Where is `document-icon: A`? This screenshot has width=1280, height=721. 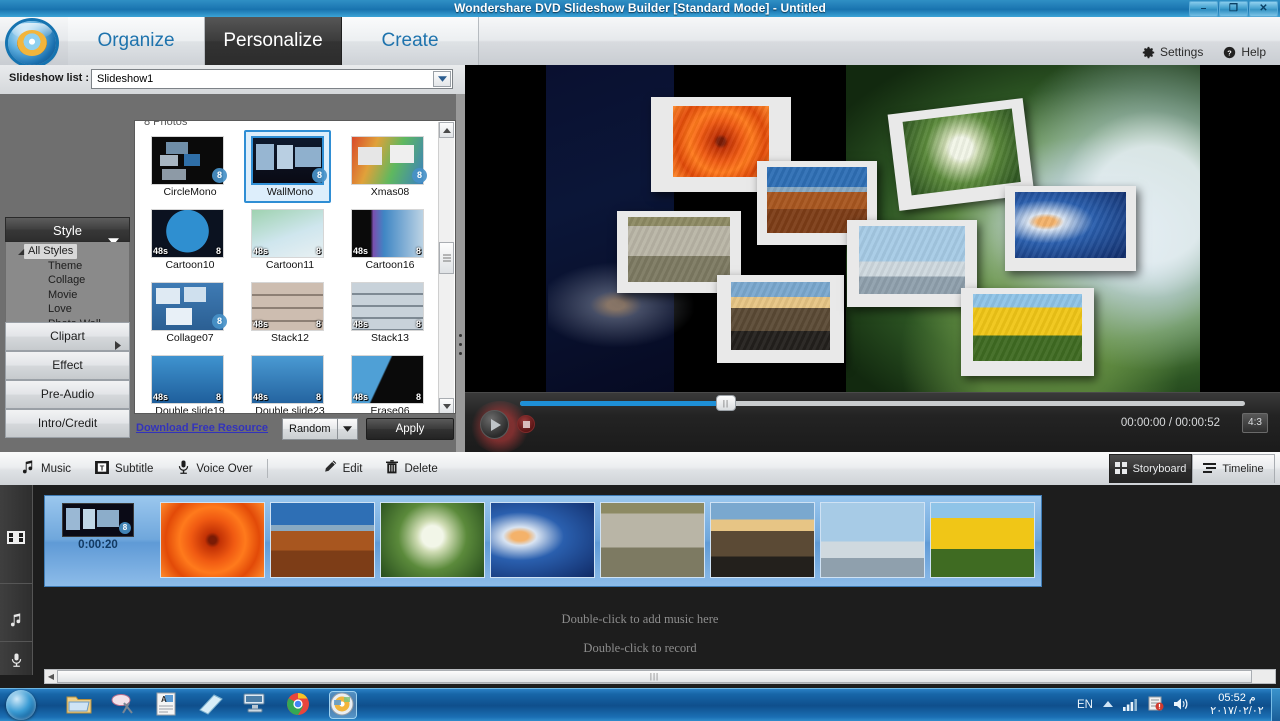
document-icon: A is located at coordinates (167, 705).